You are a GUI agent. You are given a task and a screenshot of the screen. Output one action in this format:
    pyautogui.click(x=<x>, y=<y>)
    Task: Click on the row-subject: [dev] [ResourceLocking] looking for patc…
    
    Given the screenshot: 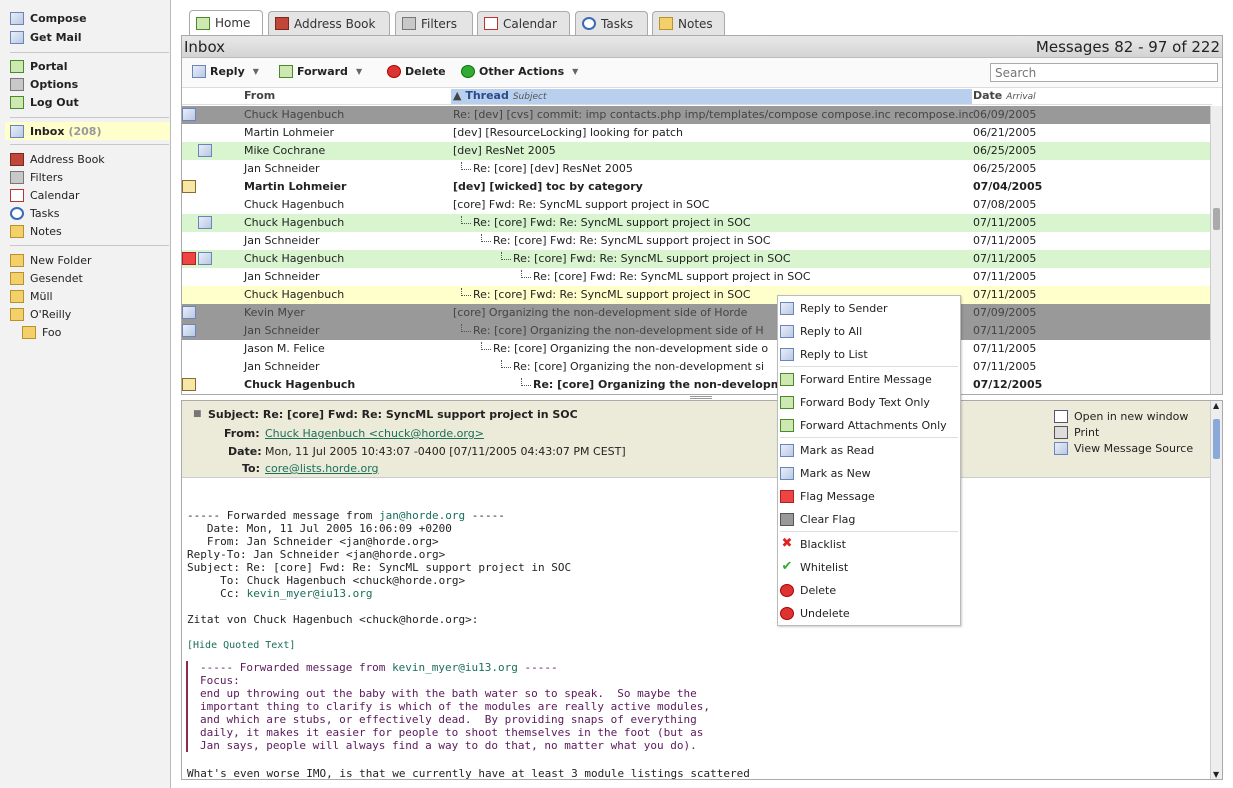 What is the action you would take?
    pyautogui.click(x=568, y=132)
    